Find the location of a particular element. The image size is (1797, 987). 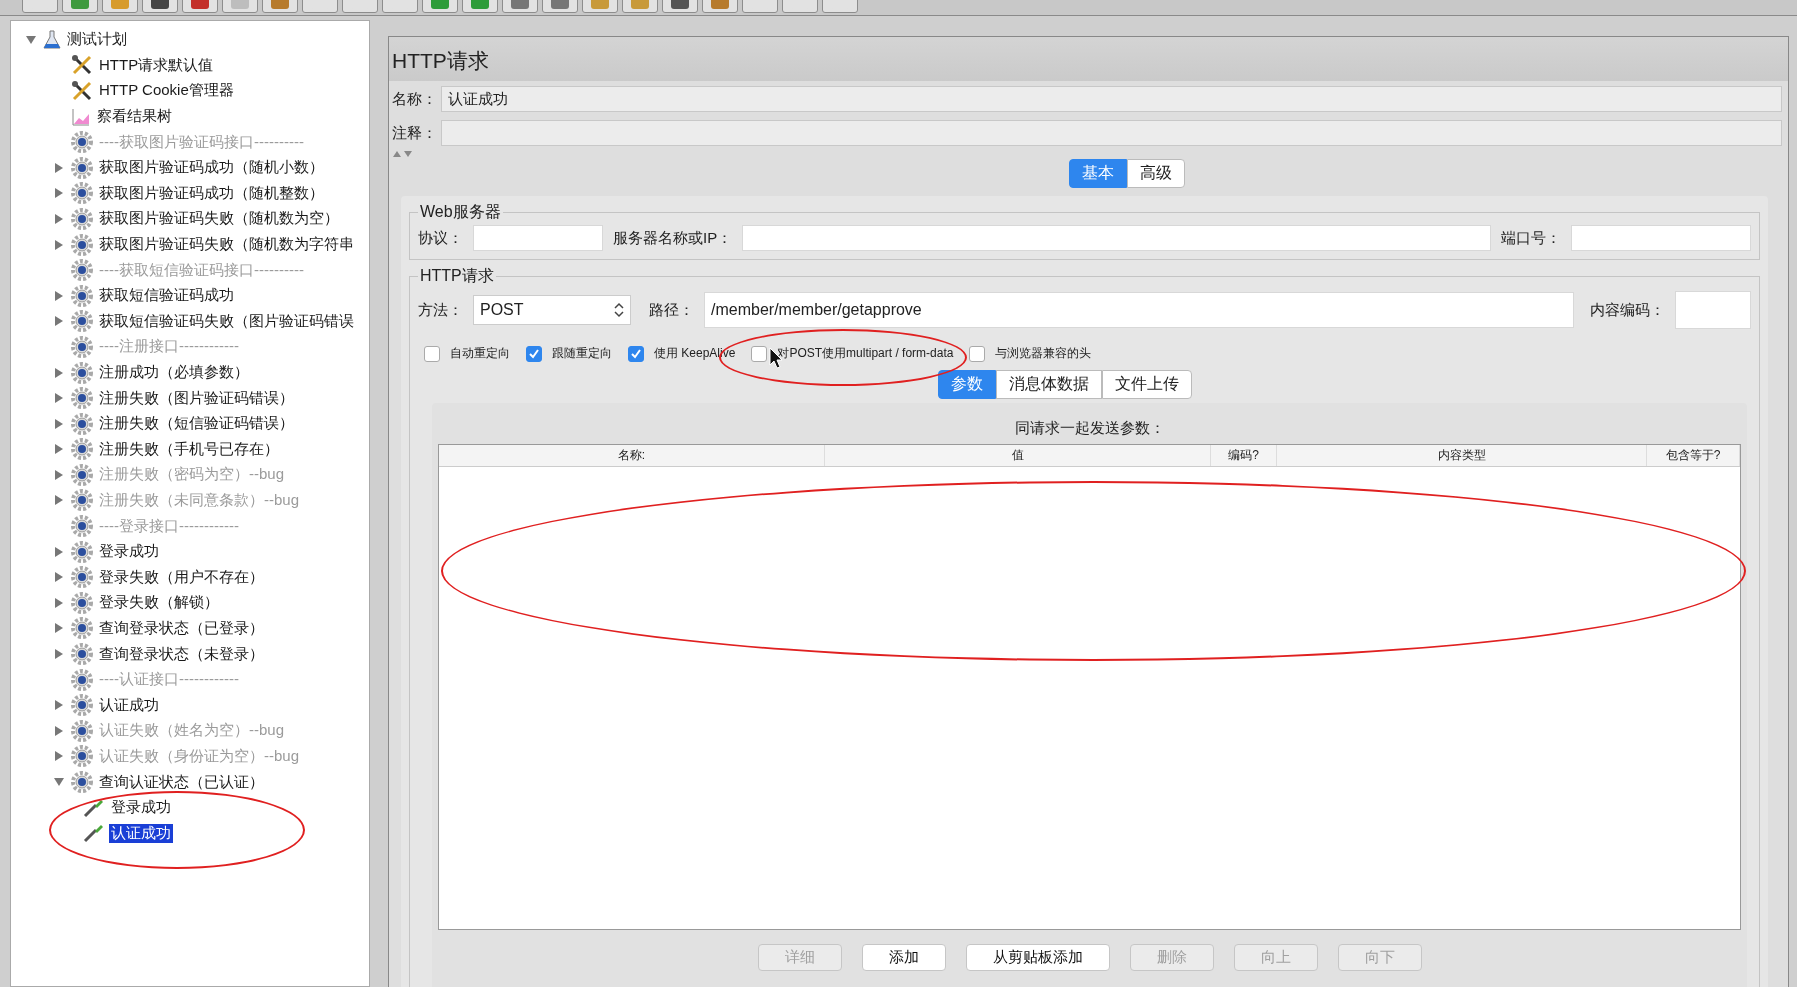

tree-item: 获取图片验证码失败（随机数为空） is located at coordinates (219, 219).